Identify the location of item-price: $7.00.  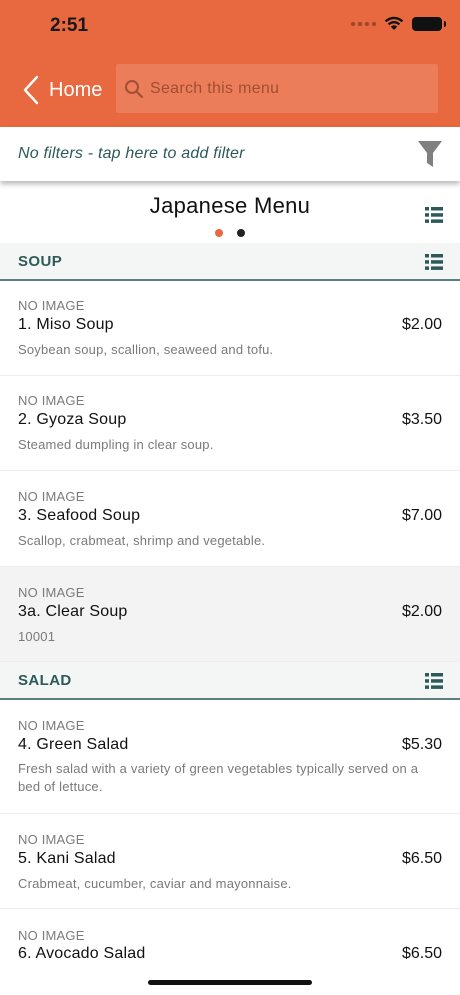
(421, 515).